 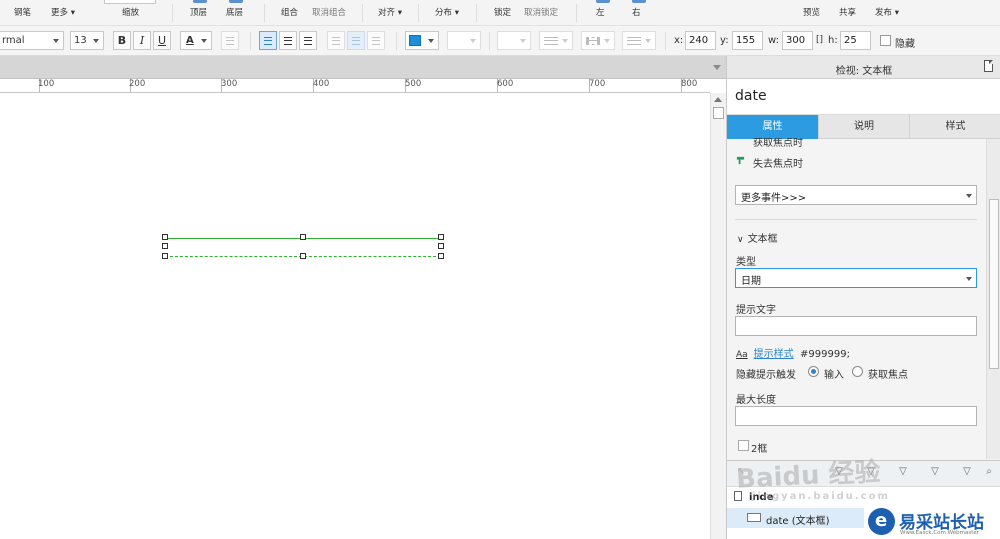 I want to click on ruler-label: 800, so click(x=689, y=84).